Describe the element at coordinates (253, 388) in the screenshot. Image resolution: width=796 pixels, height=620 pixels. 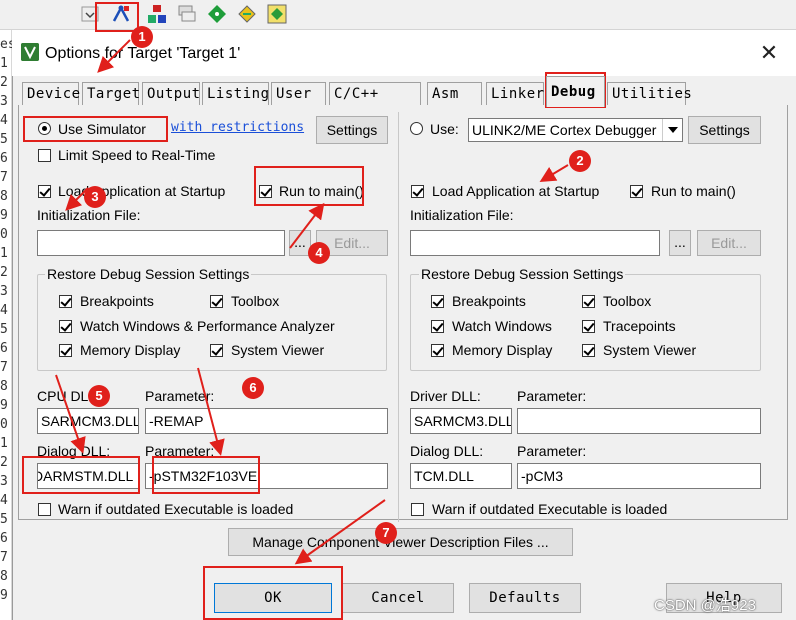
I see `annotation-badge-6: 6` at that location.